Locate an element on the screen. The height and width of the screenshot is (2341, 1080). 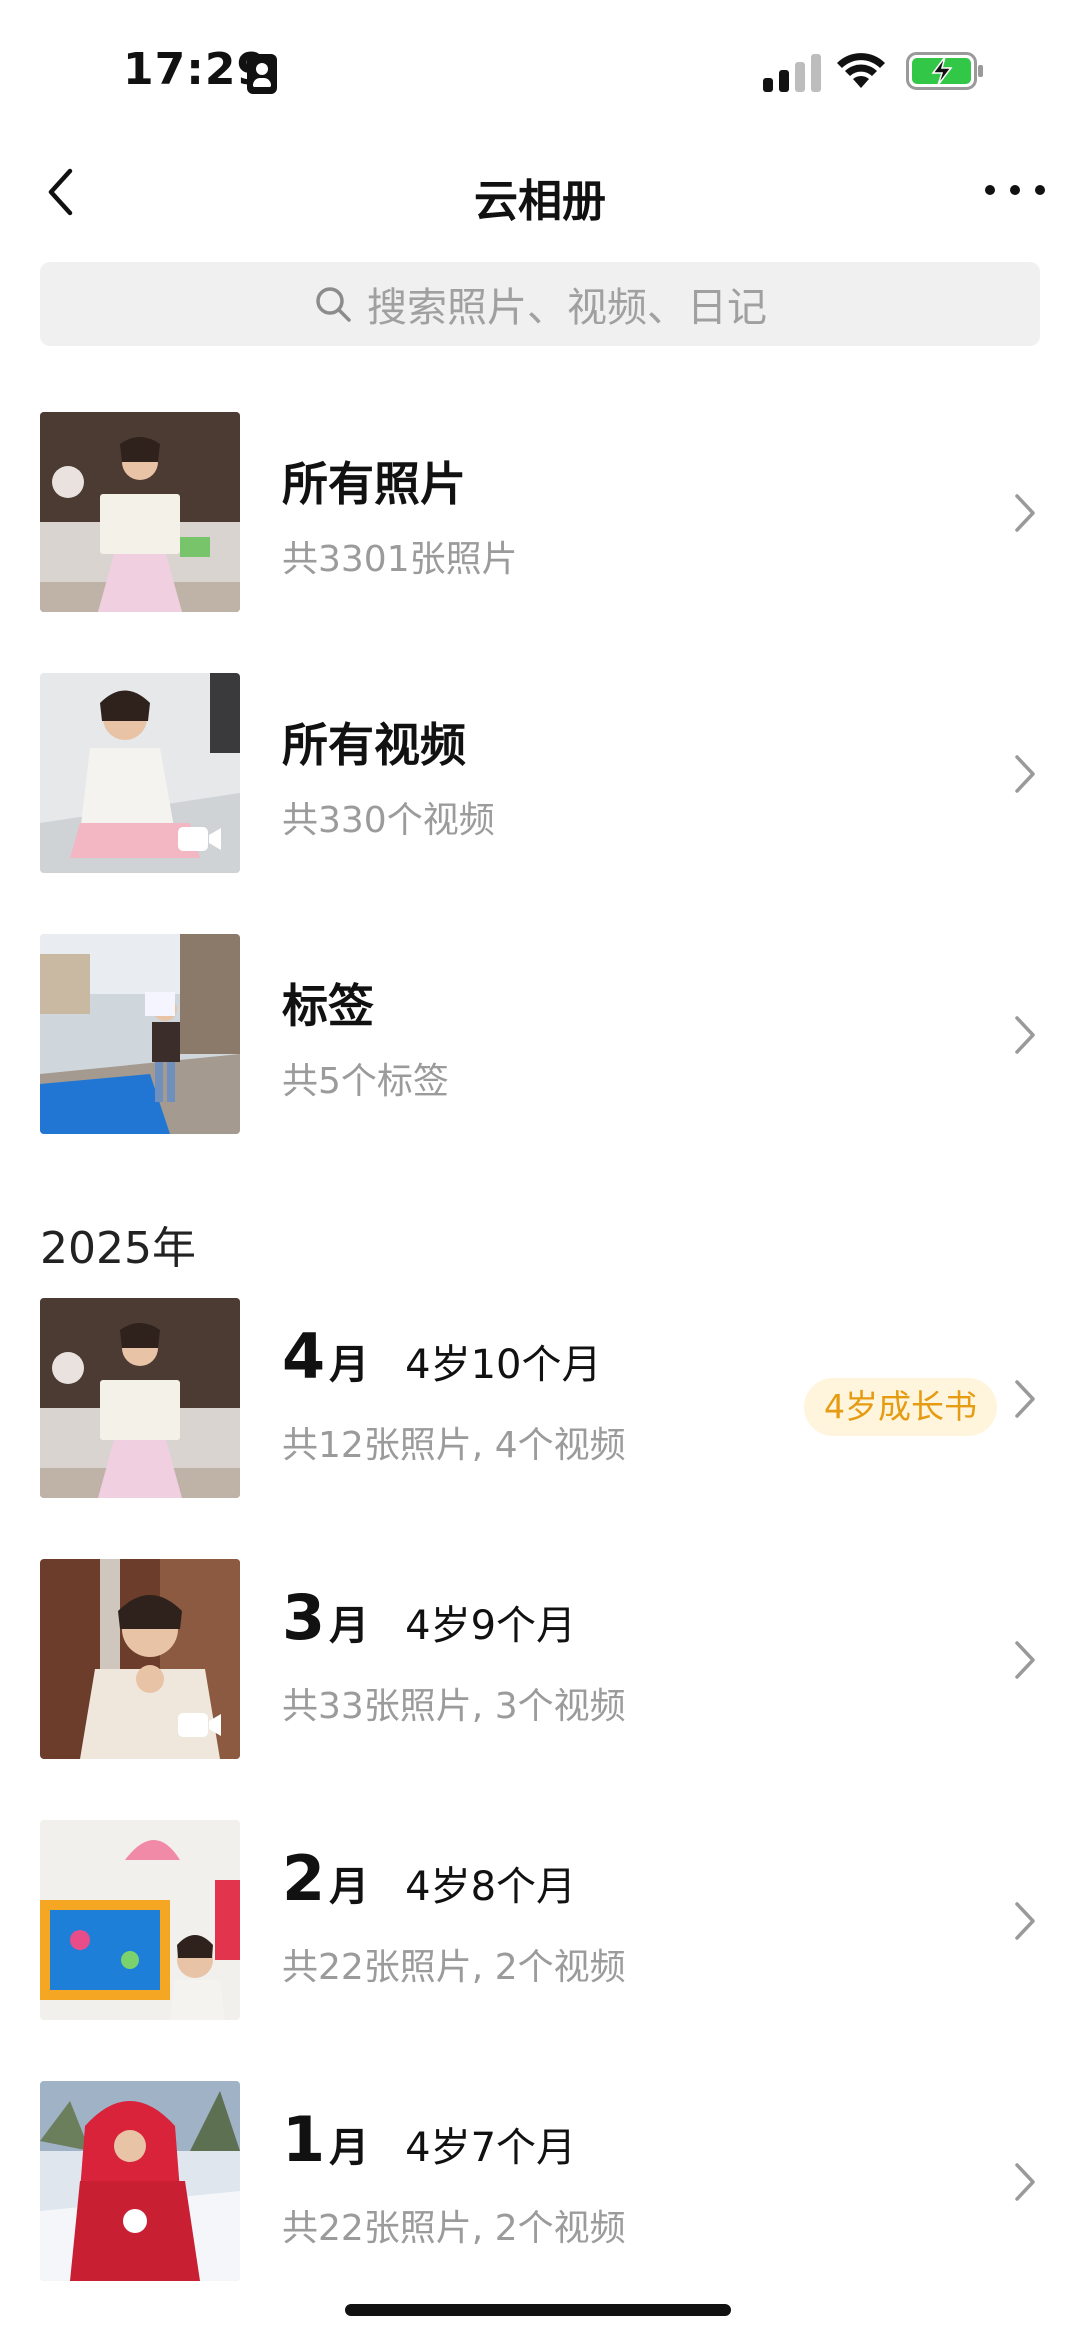
album-row-tags: 标签 共5个标签 is located at coordinates (540, 1034).